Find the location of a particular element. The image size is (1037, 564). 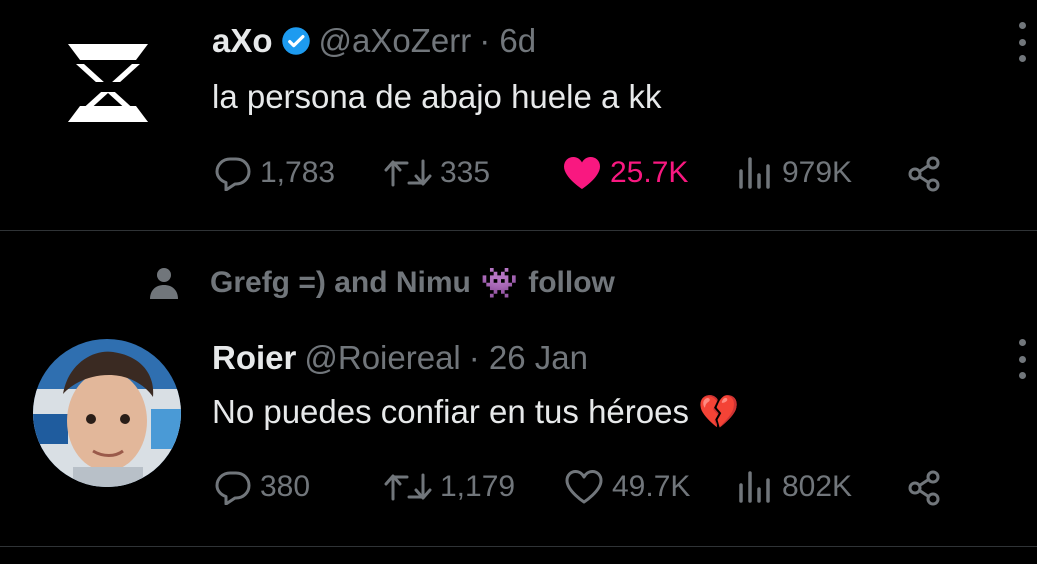

retweet-button: 335 is located at coordinates (437, 173).